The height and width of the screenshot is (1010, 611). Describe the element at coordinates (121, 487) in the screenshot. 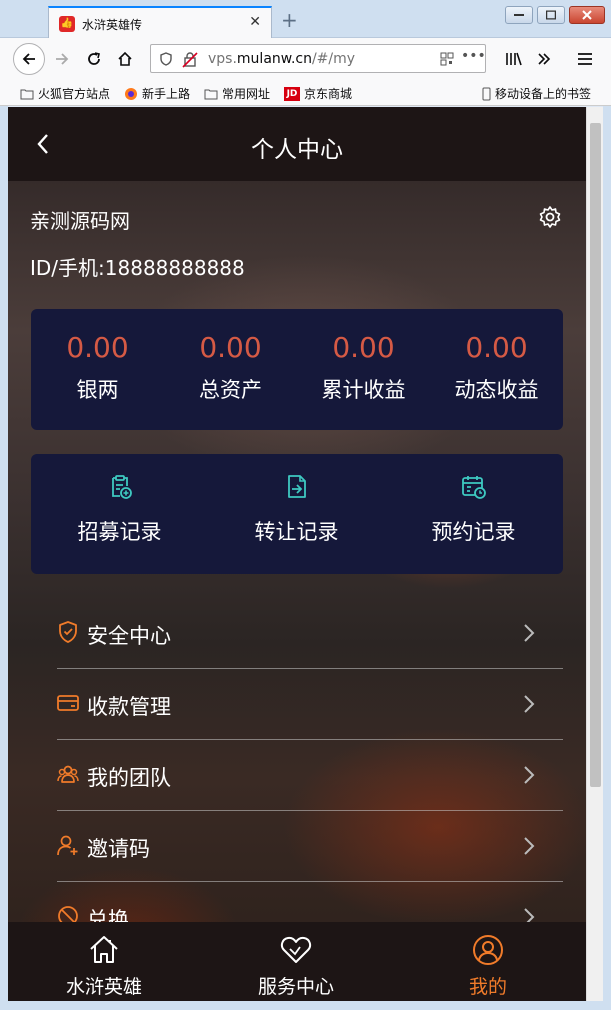

I see `clipboard-plus-icon` at that location.